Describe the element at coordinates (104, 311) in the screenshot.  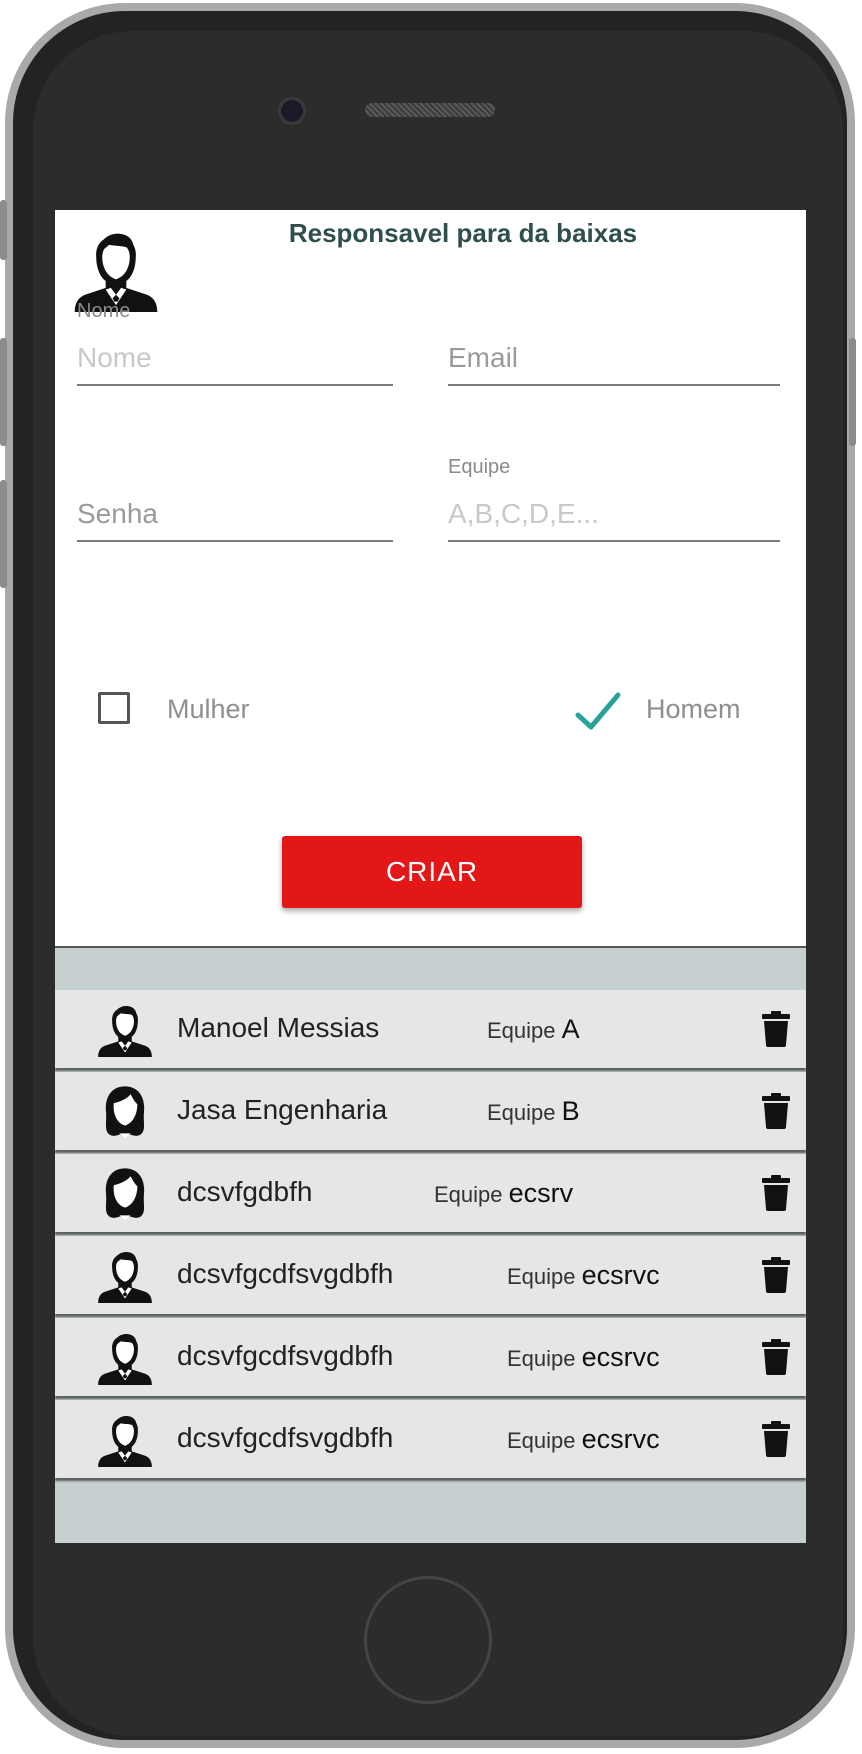
I see `nome-label: Nome` at that location.